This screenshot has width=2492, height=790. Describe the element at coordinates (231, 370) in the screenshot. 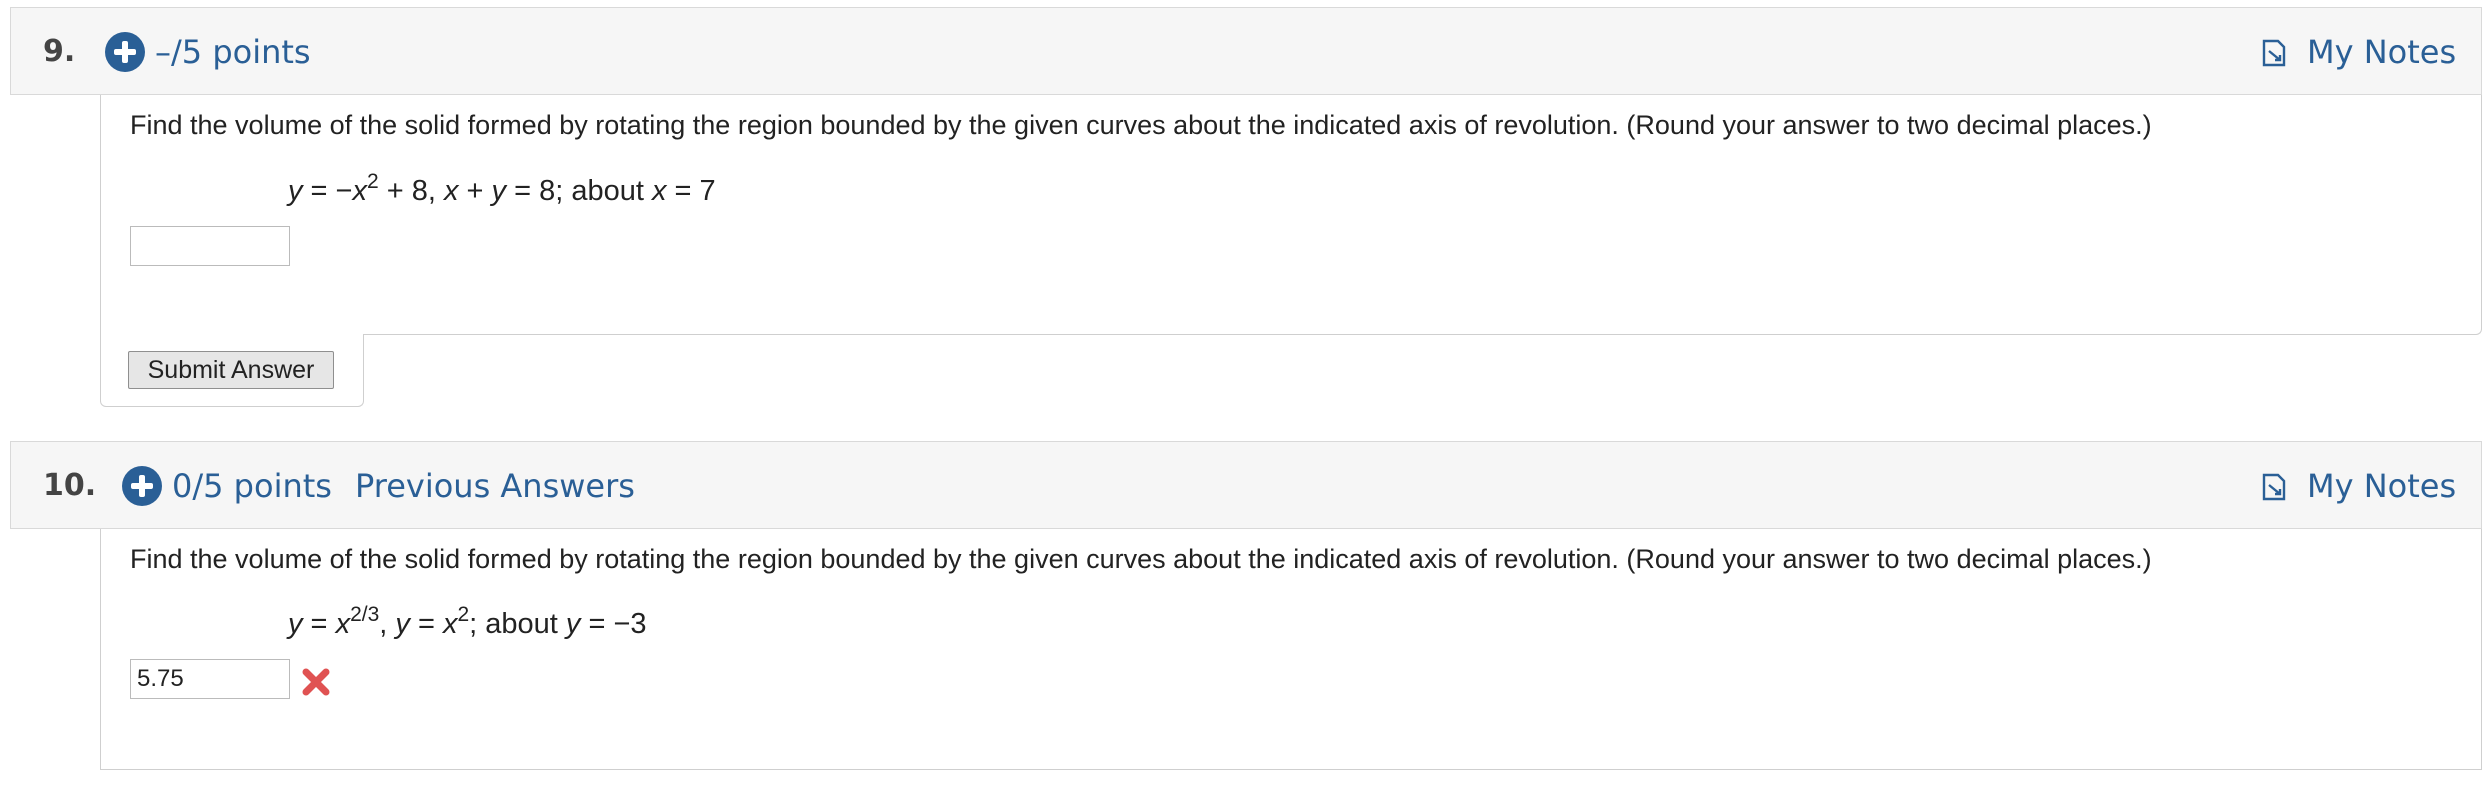

I see `submit-answer-button: Submit Answer` at that location.